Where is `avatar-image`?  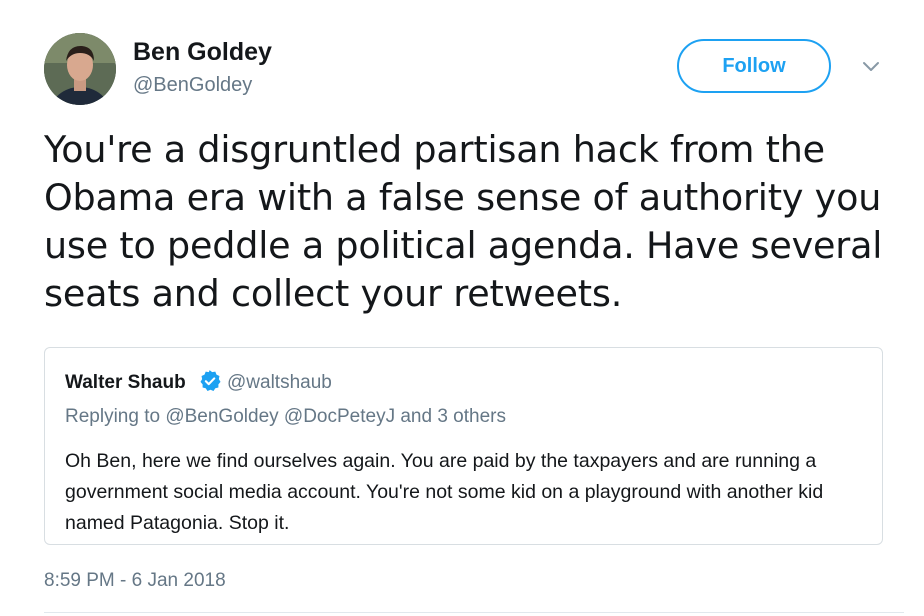 avatar-image is located at coordinates (80, 69).